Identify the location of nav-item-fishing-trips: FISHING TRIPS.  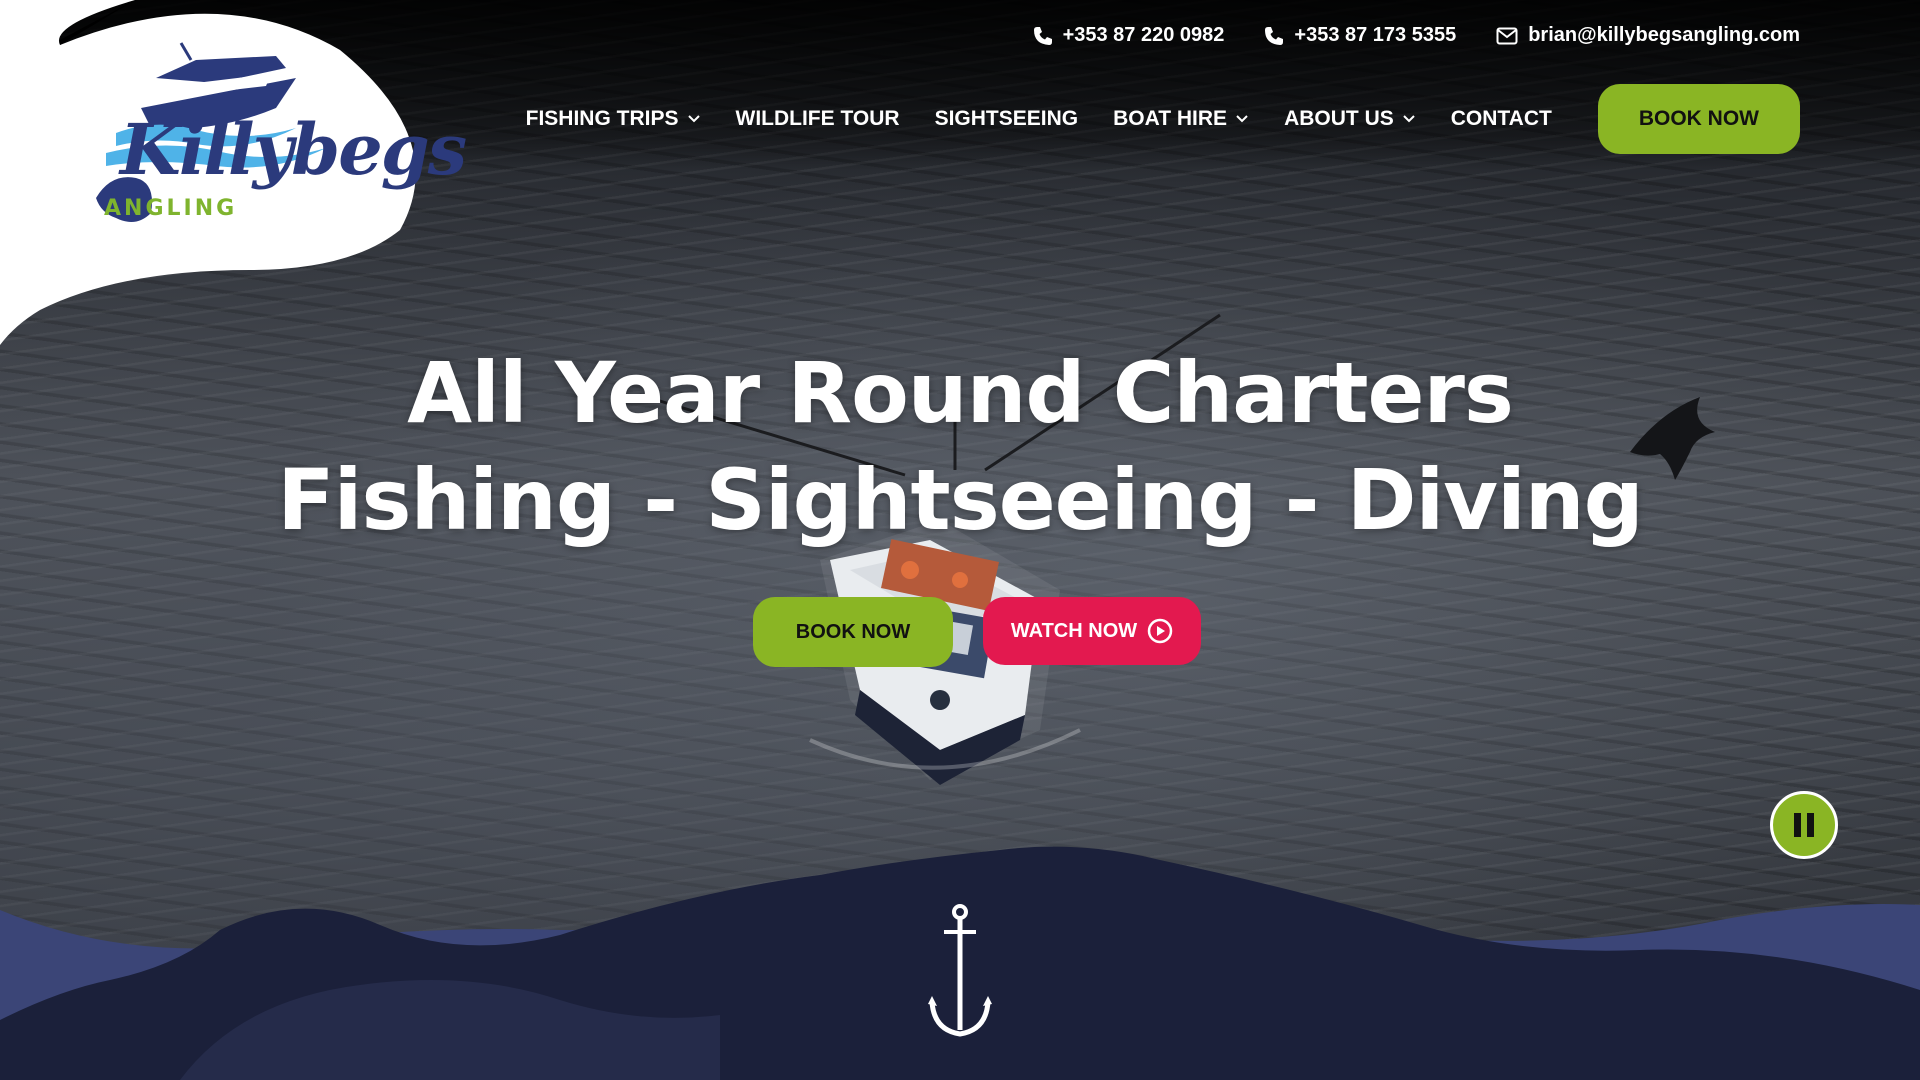
(613, 119).